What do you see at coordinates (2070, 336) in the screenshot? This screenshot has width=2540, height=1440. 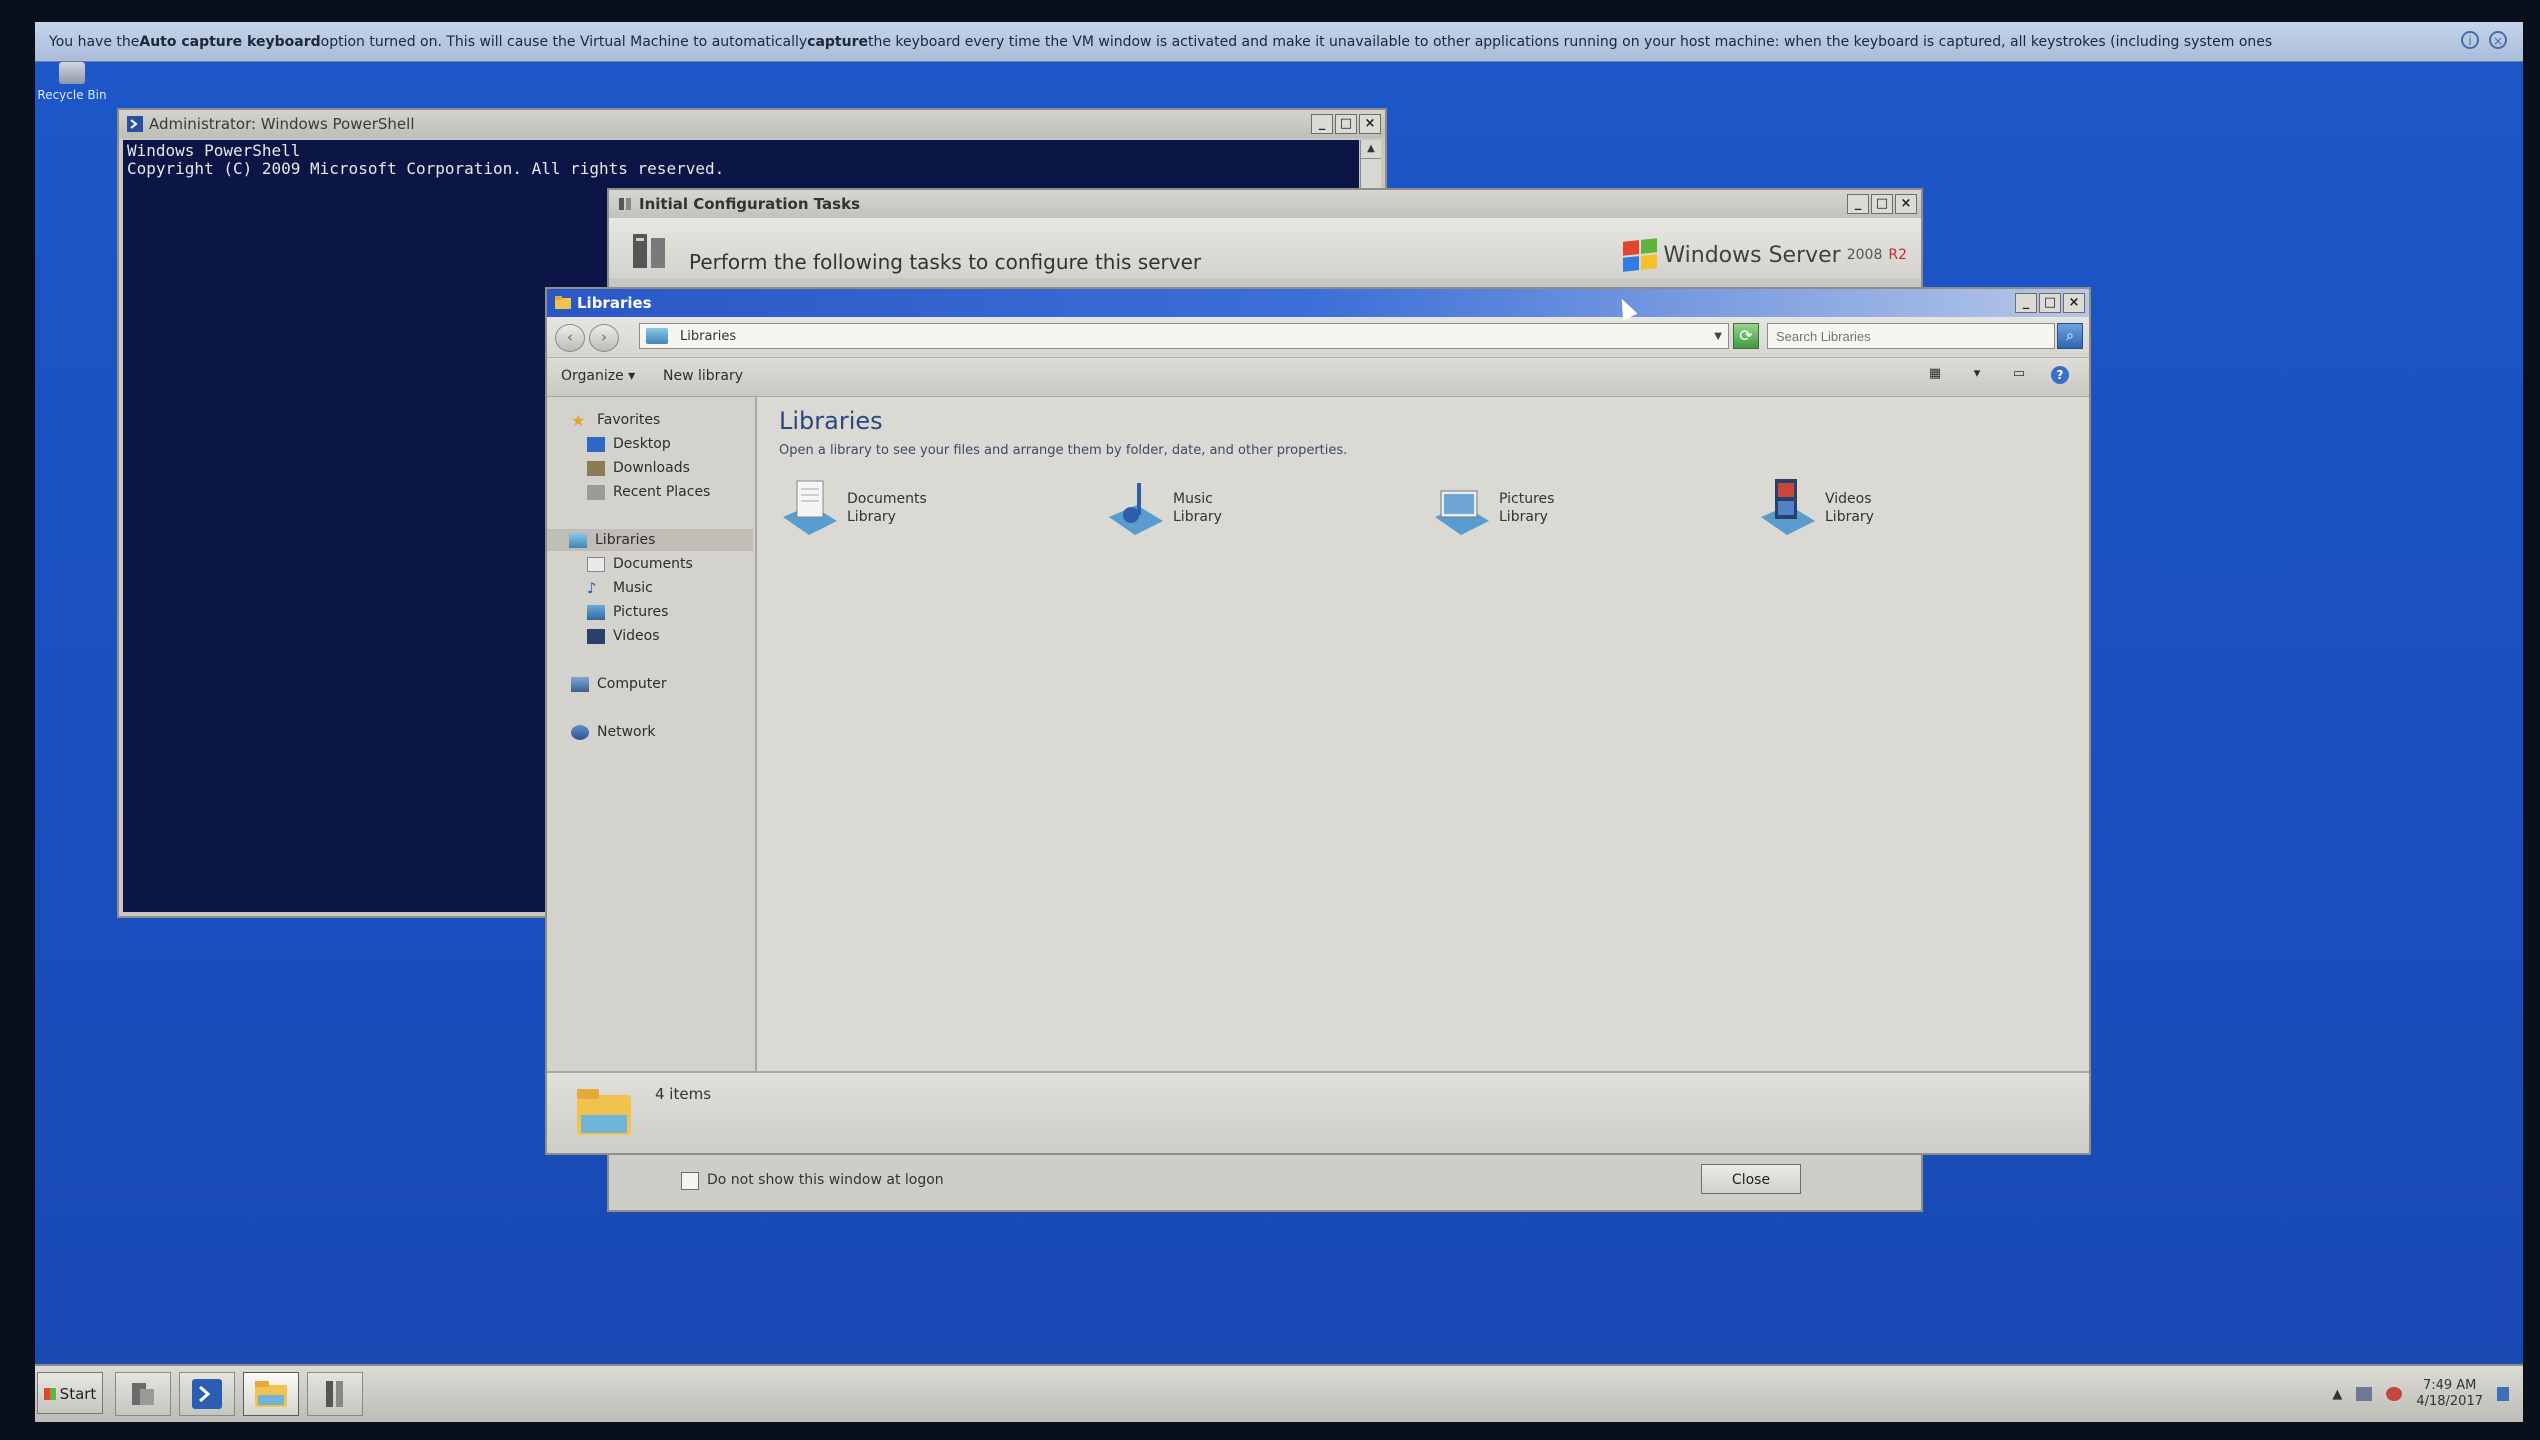 I see `search-icon: ⌕` at bounding box center [2070, 336].